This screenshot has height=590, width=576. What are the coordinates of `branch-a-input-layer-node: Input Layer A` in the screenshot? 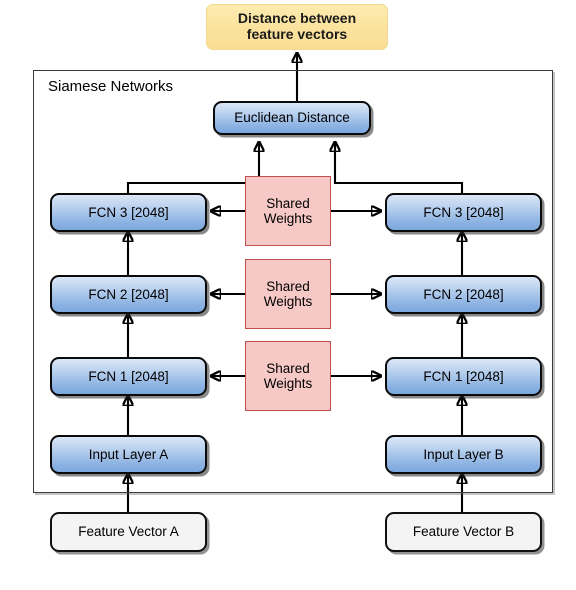 It's located at (128, 454).